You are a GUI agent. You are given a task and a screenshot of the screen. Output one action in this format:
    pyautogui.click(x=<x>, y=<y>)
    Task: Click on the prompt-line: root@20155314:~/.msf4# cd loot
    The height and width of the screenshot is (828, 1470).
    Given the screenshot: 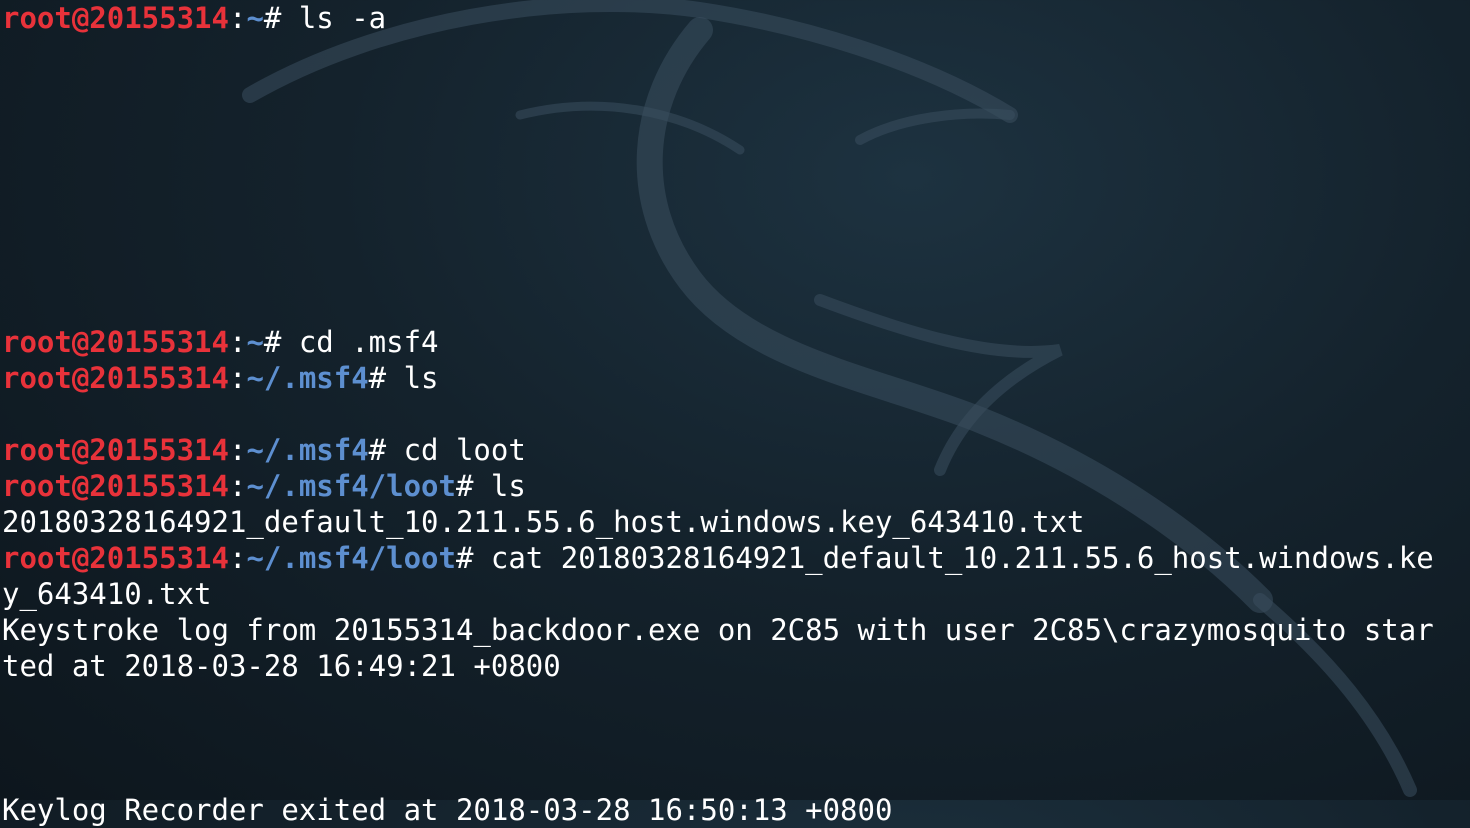 What is the action you would take?
    pyautogui.click(x=264, y=450)
    